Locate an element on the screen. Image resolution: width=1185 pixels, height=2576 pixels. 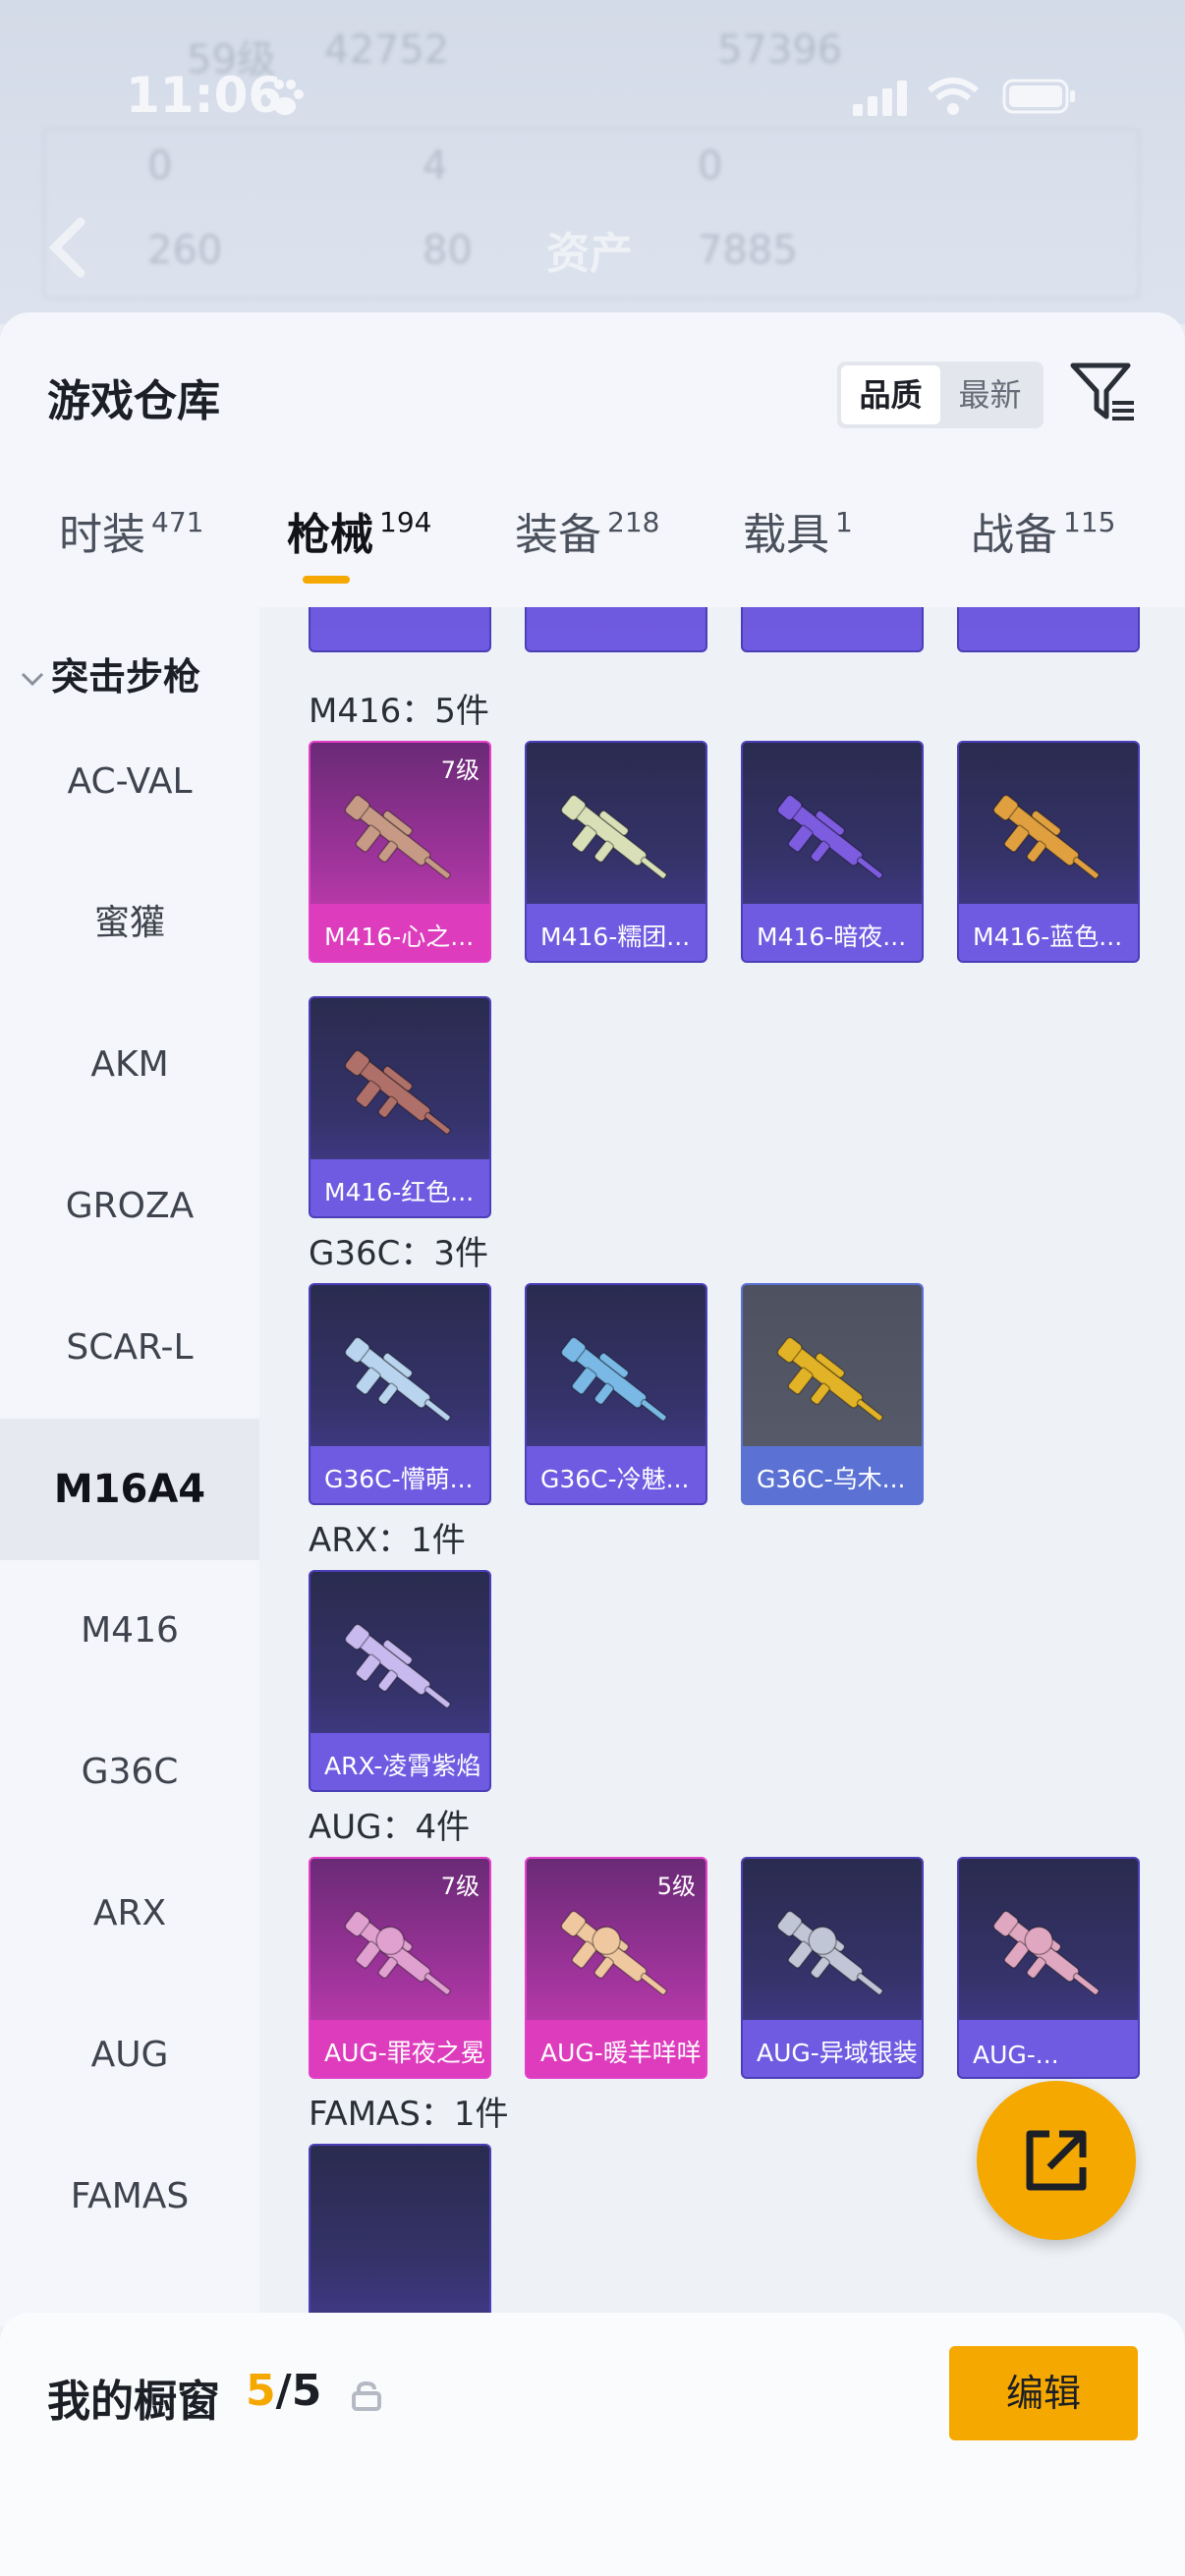
sort-toggle: 品质 最新 is located at coordinates (941, 395).